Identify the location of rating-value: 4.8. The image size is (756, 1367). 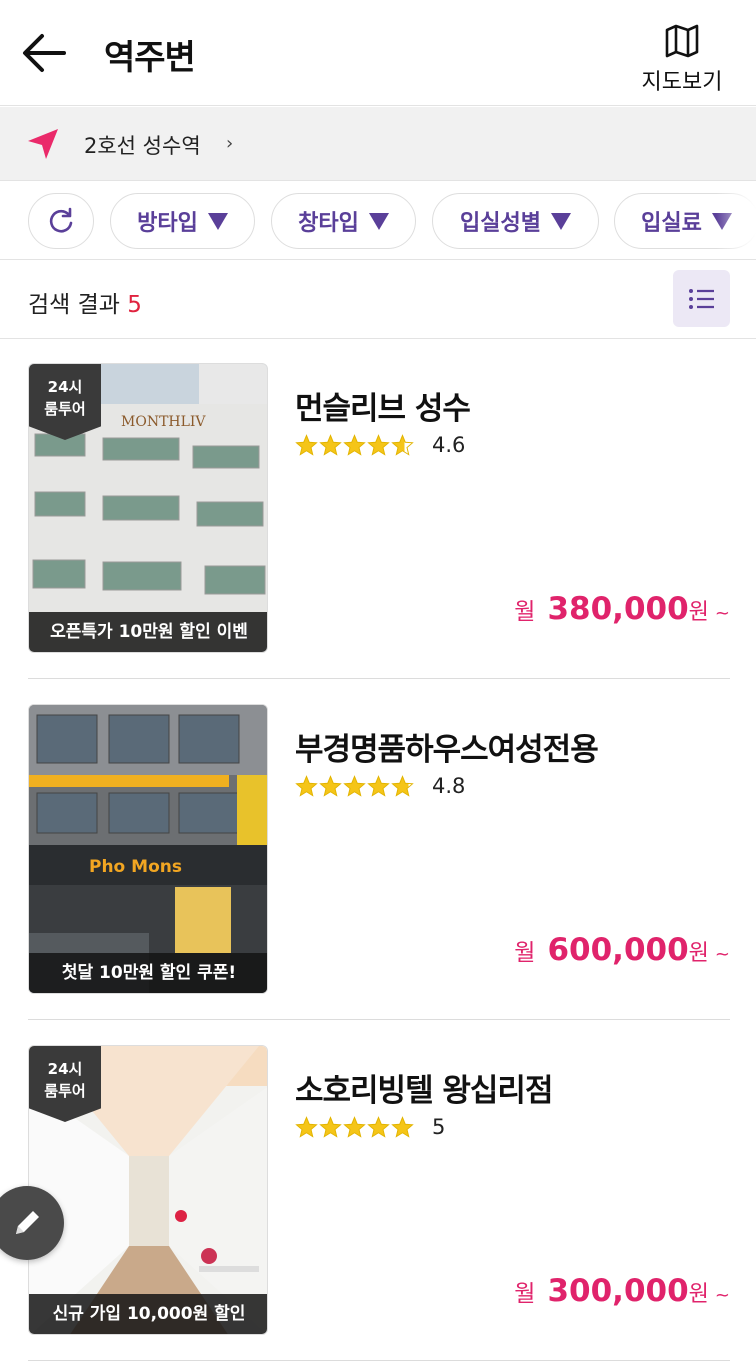
(449, 786).